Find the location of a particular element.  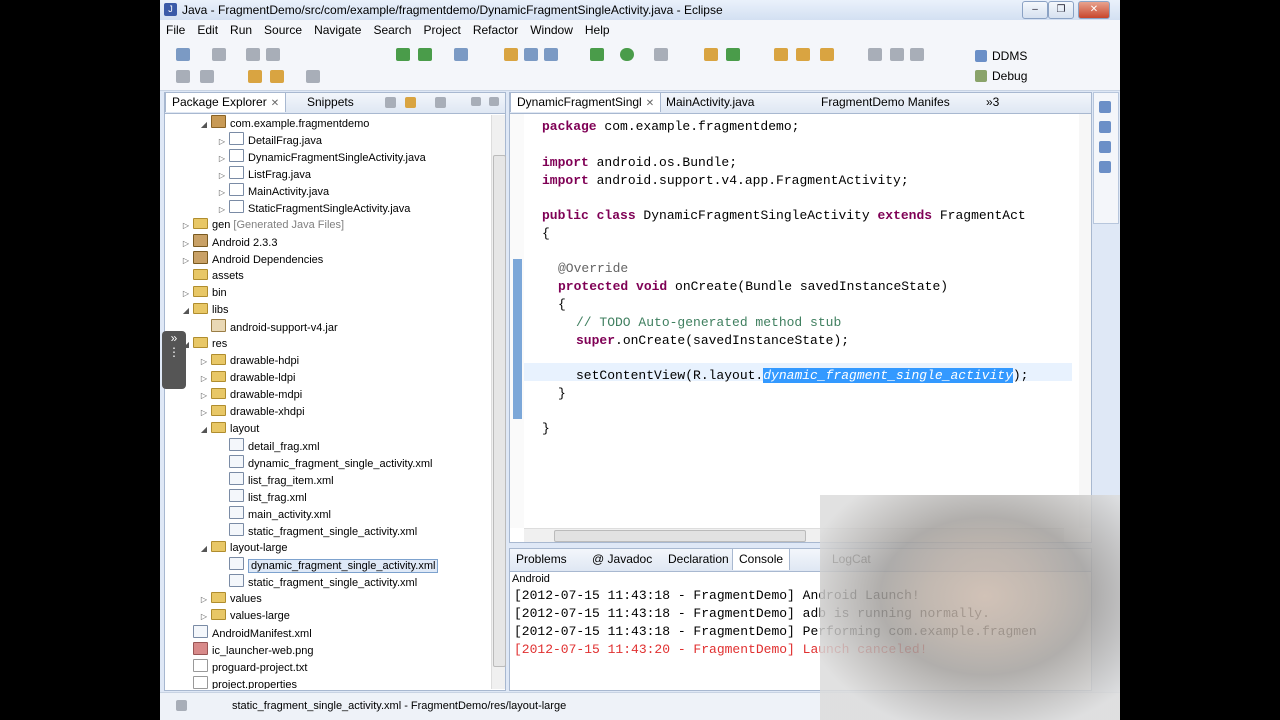

tree-item: ◢ layout-large is located at coordinates (242, 548).